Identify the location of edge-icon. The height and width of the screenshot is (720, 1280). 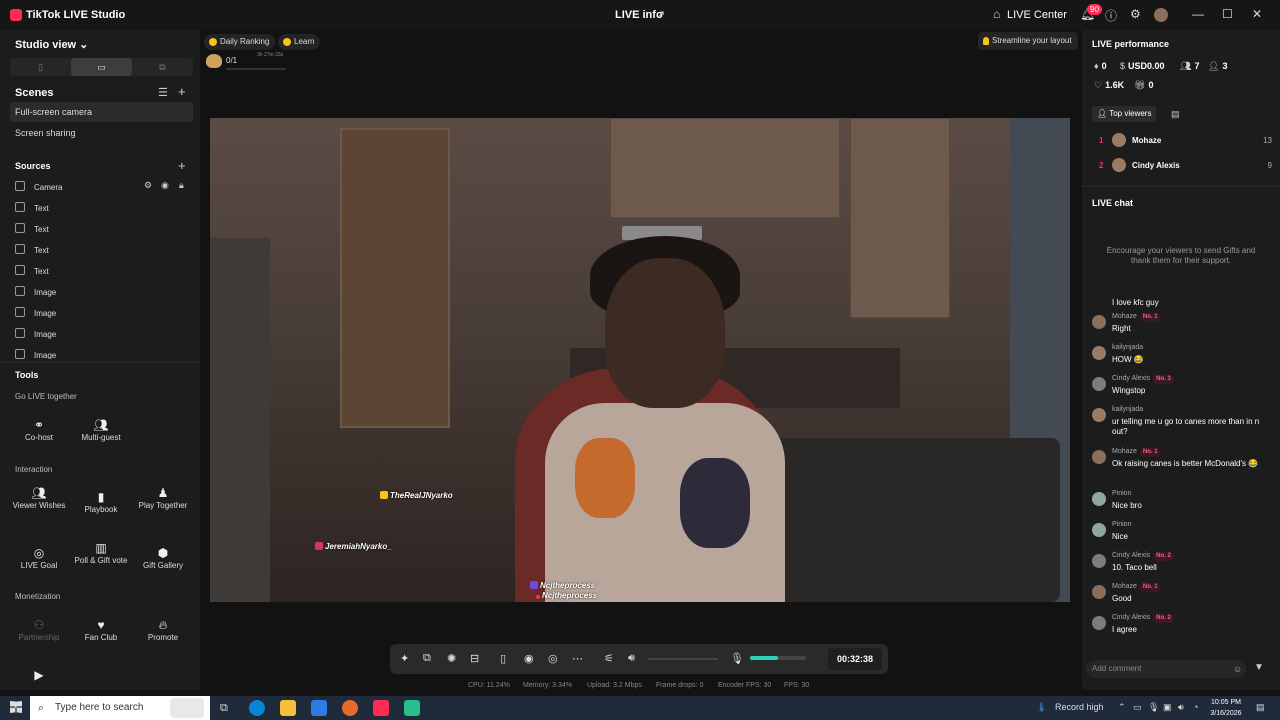
(257, 708).